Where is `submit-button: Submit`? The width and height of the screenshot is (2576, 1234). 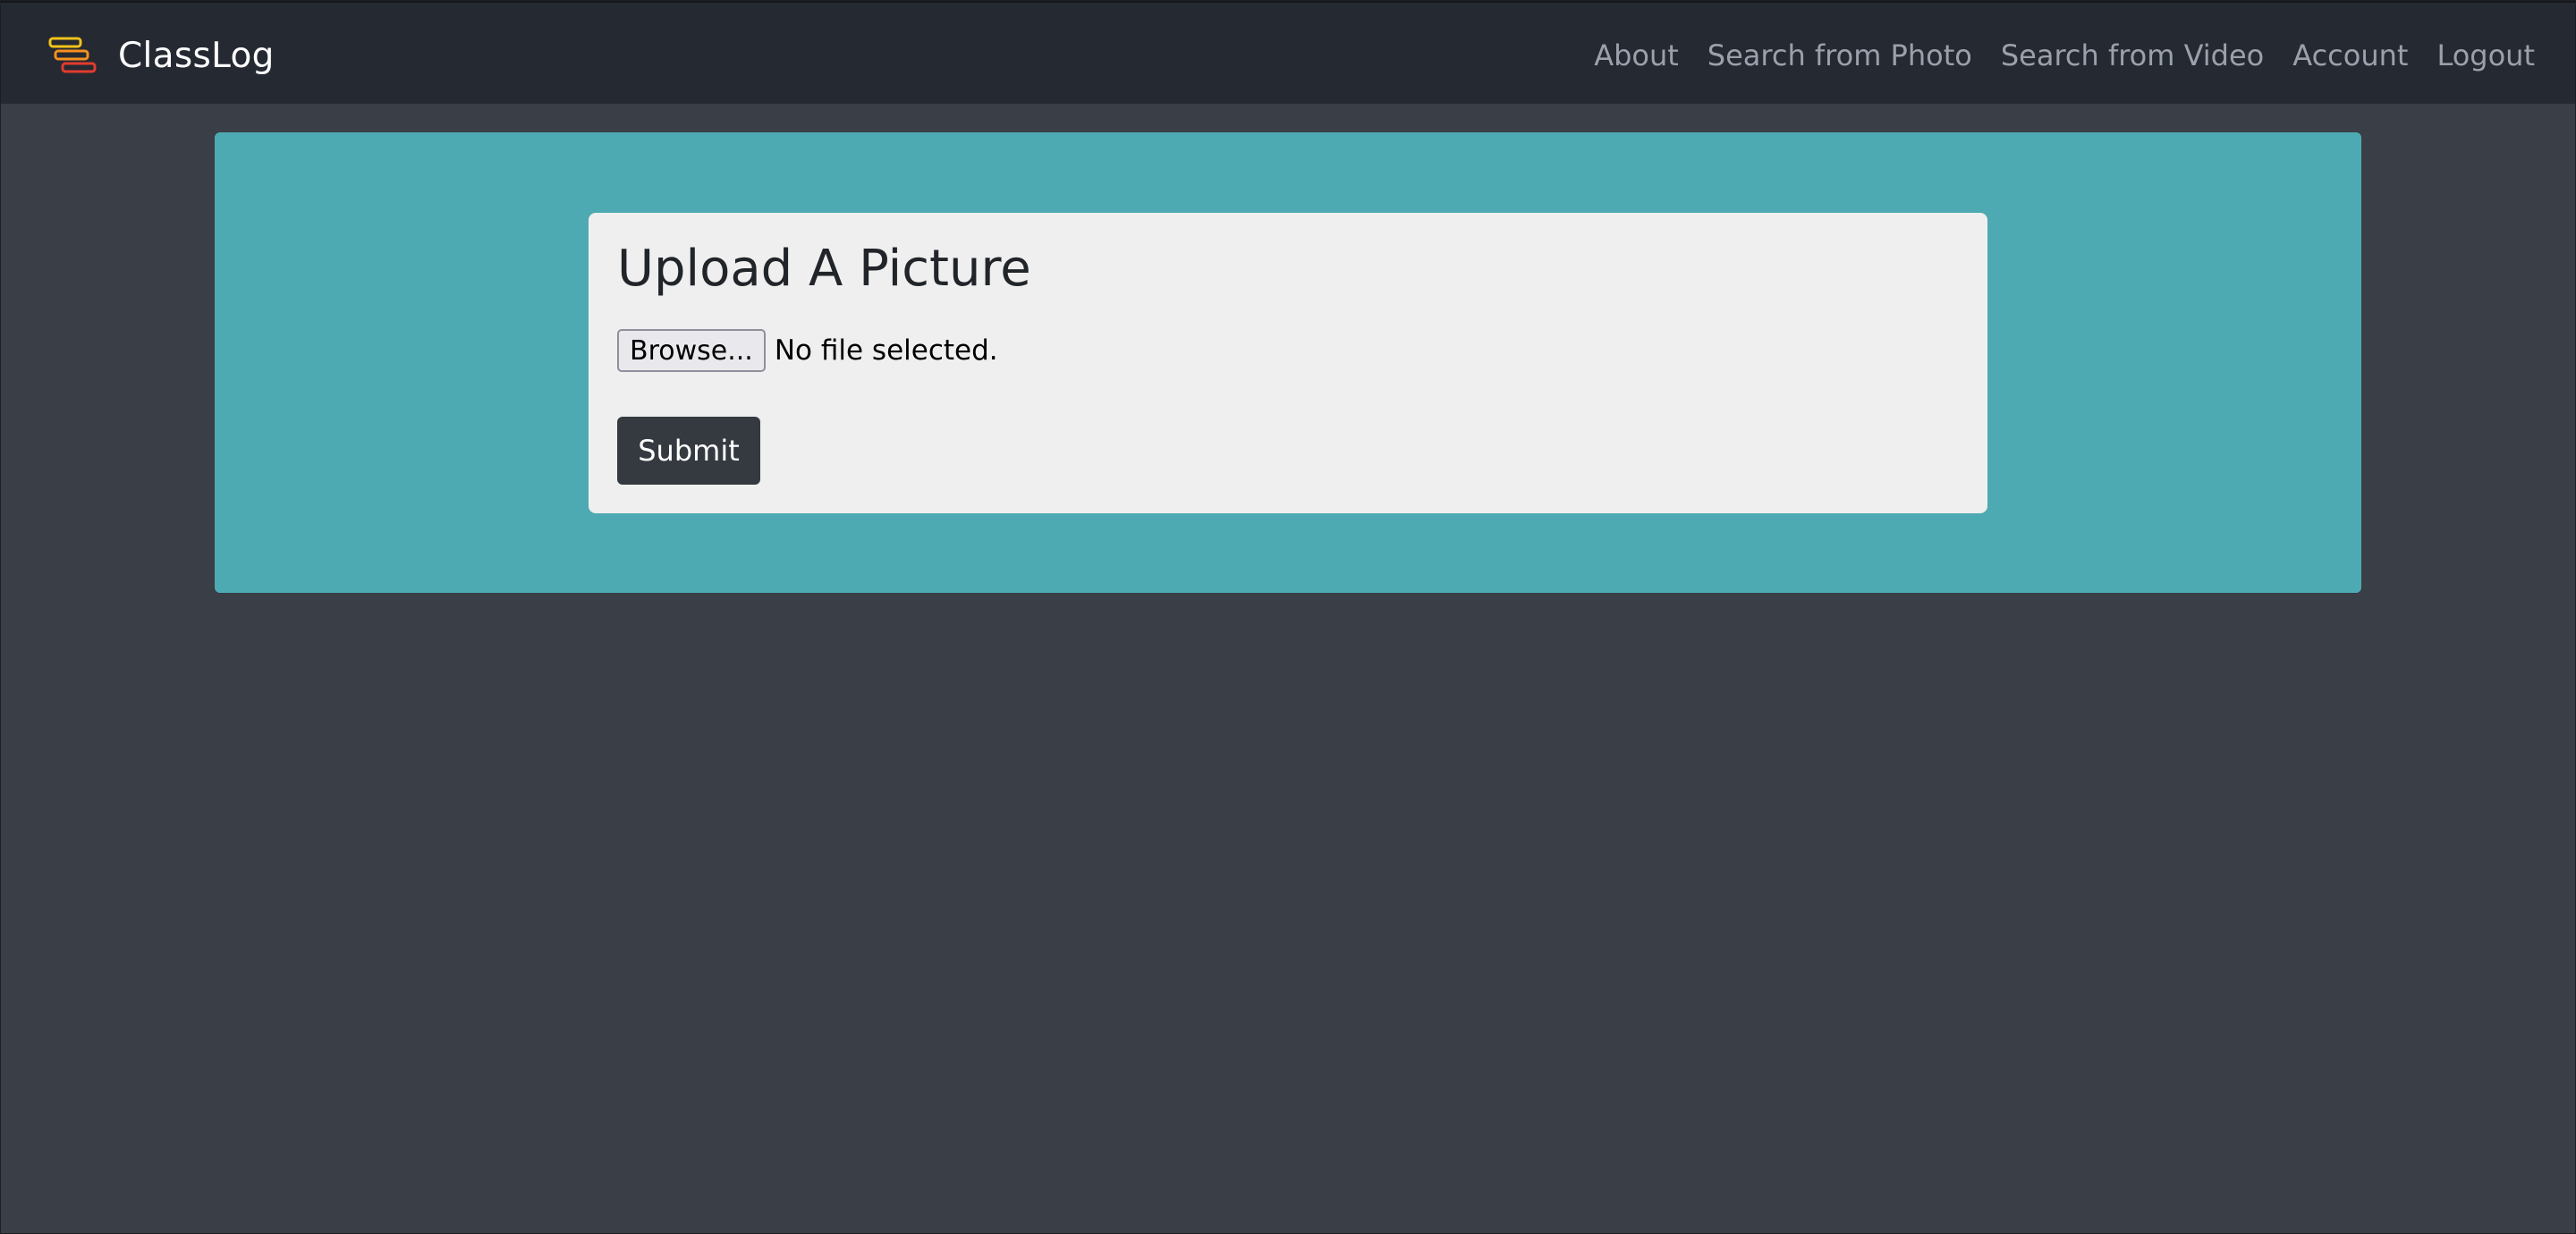 submit-button: Submit is located at coordinates (688, 451).